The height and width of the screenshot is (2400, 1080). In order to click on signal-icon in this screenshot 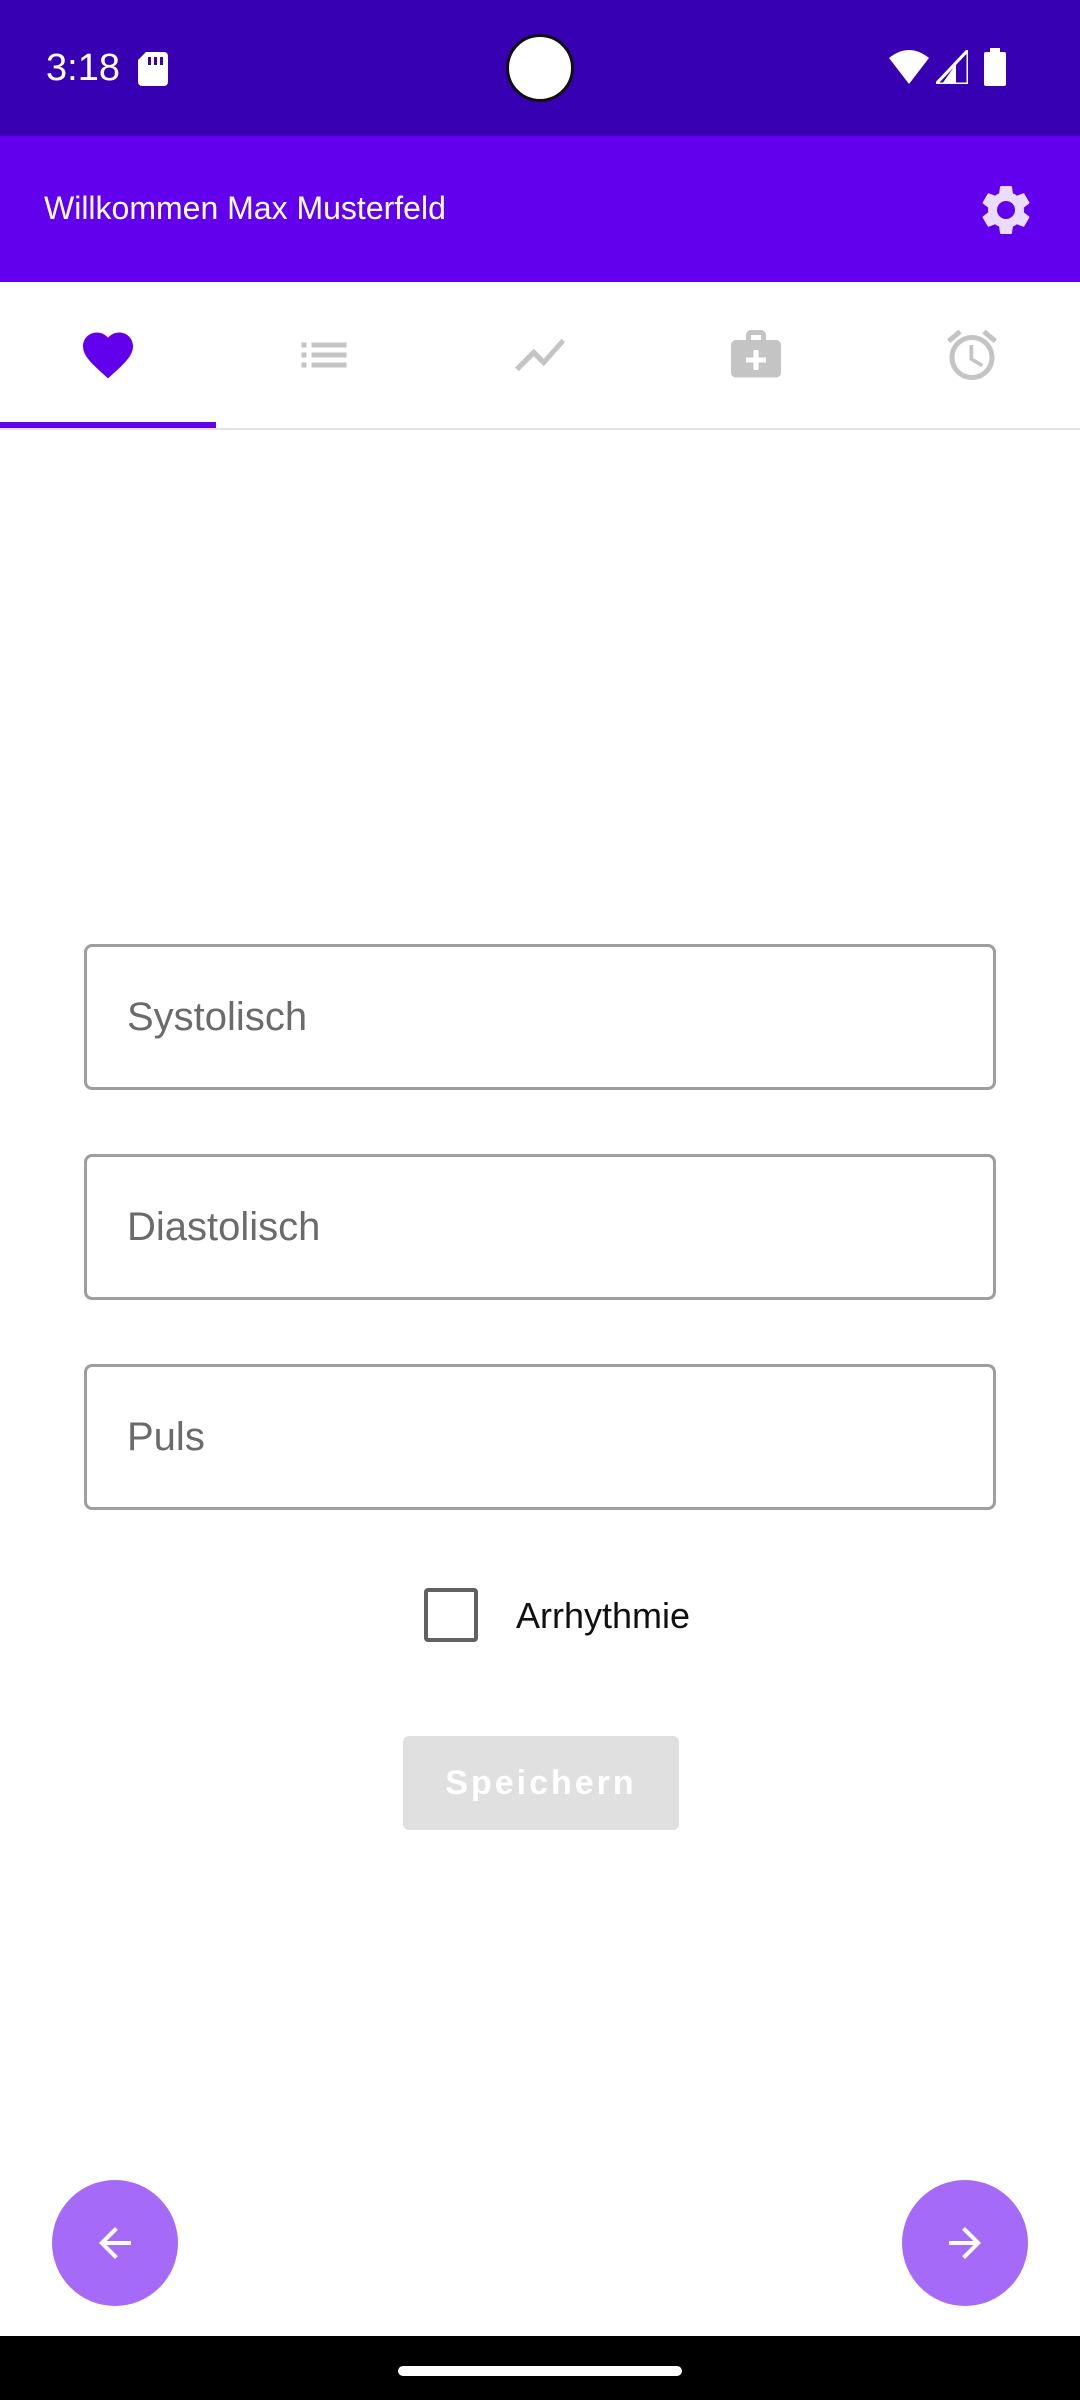, I will do `click(952, 67)`.